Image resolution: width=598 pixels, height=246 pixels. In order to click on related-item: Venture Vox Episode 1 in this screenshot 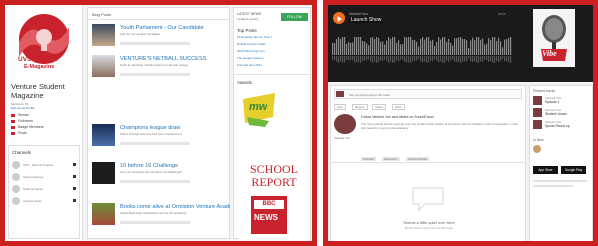, I will do `click(562, 102)`.